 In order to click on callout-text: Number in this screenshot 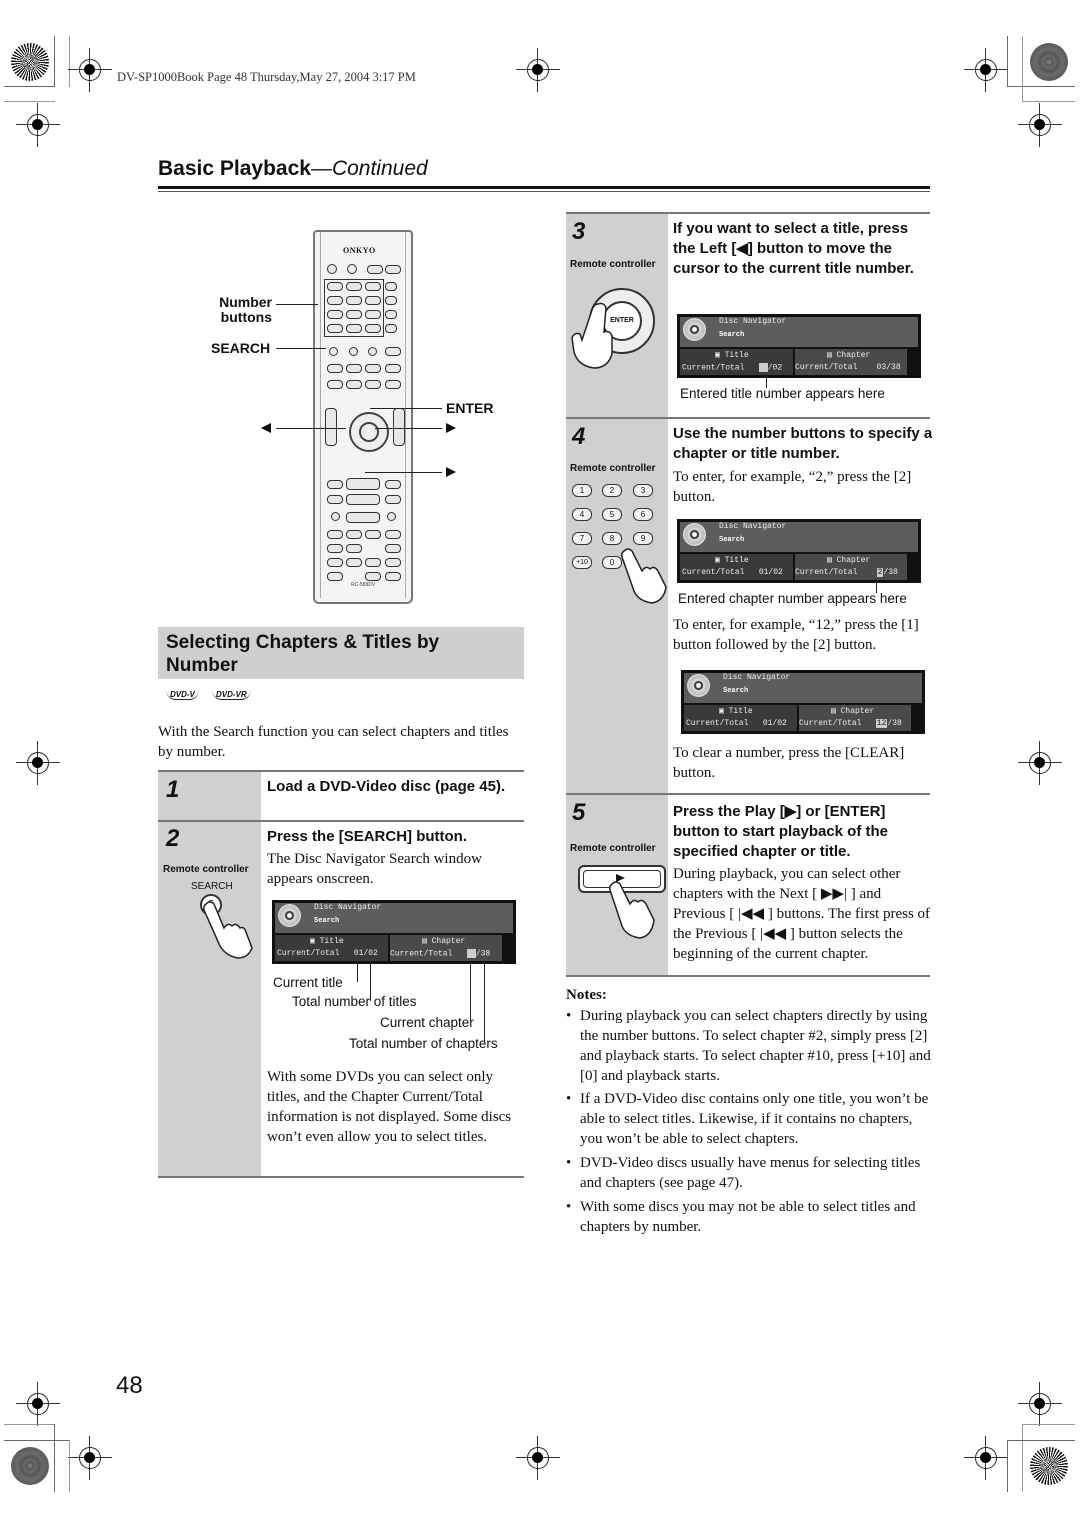, I will do `click(245, 302)`.